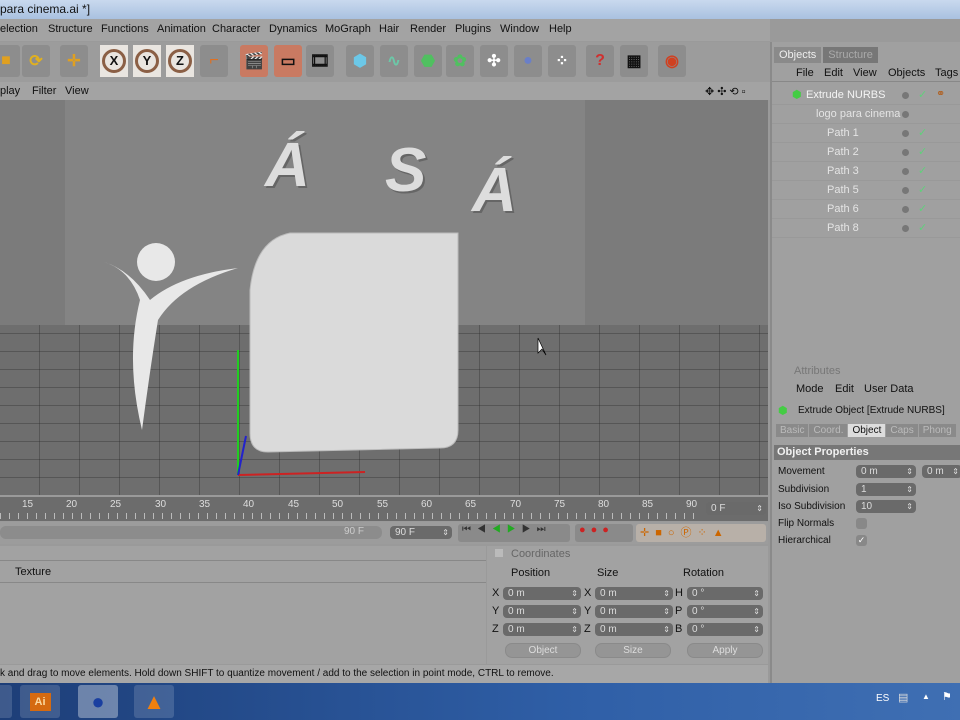  Describe the element at coordinates (792, 430) in the screenshot. I see `tab-basic: Basic` at that location.